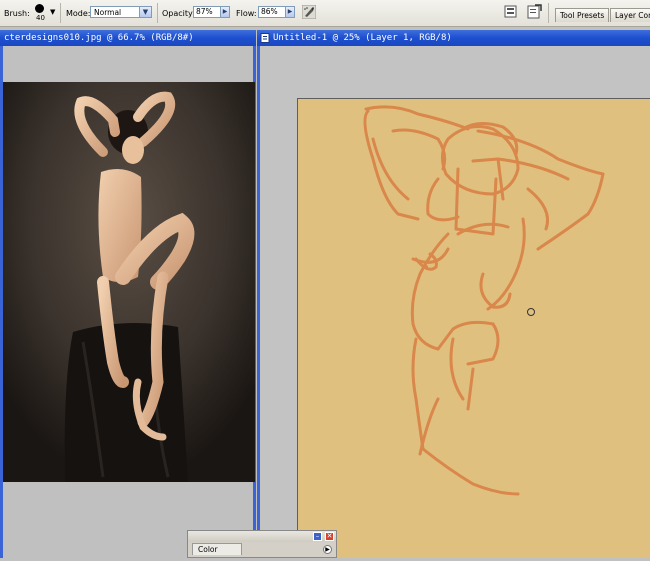 The width and height of the screenshot is (650, 561). Describe the element at coordinates (52, 12) in the screenshot. I see `brush-dropdown-arrow-icon: ▼` at that location.